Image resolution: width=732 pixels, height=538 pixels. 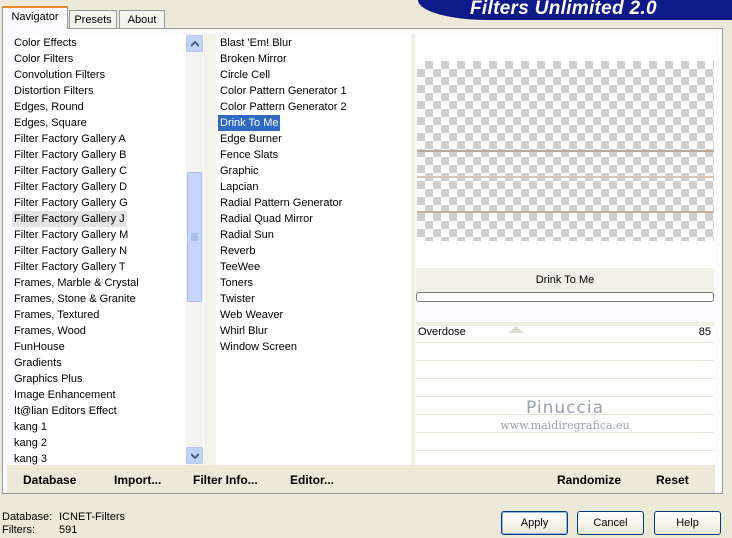 I want to click on category-item: kang 2, so click(x=30, y=443).